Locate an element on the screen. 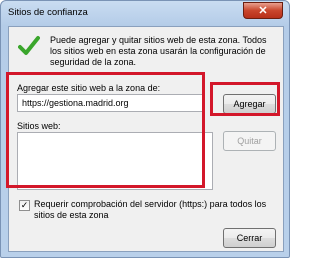 The width and height of the screenshot is (320, 258). close-button: Cerrar is located at coordinates (249, 238).